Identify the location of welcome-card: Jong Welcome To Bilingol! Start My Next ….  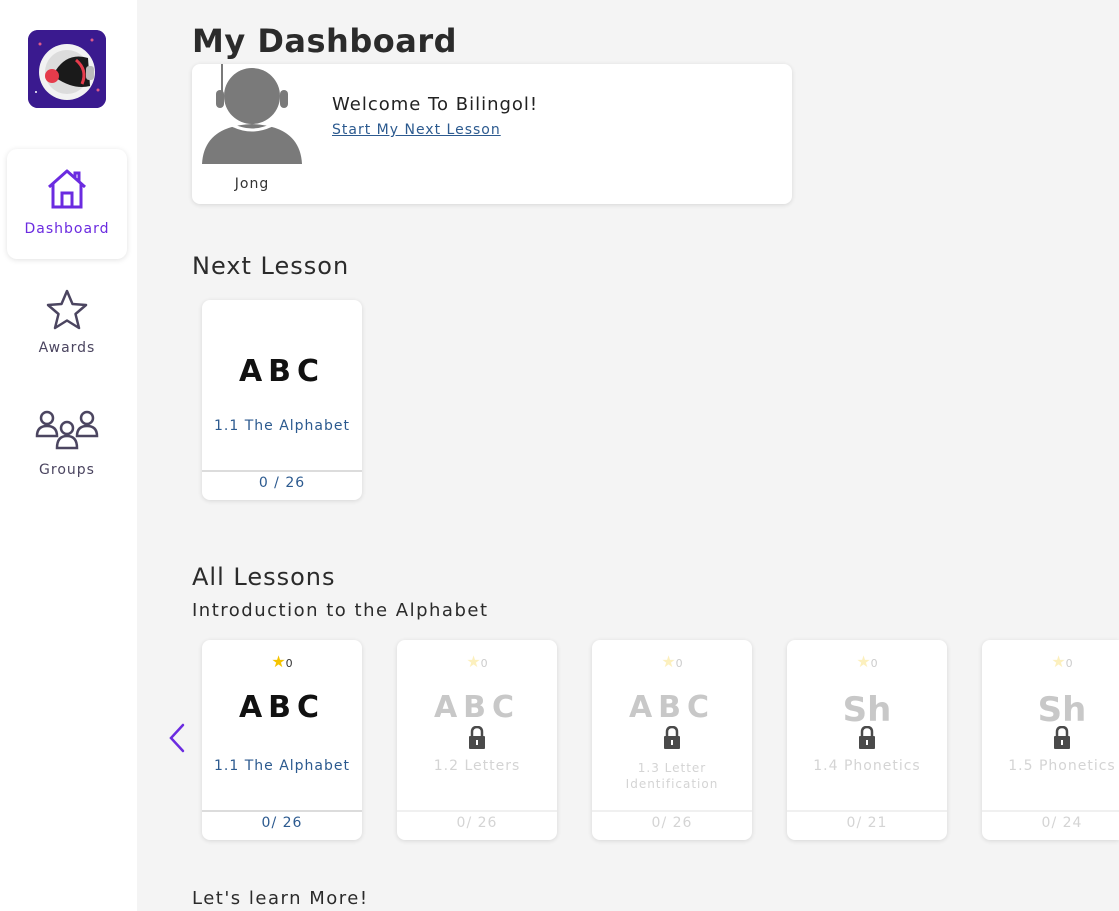
(492, 134).